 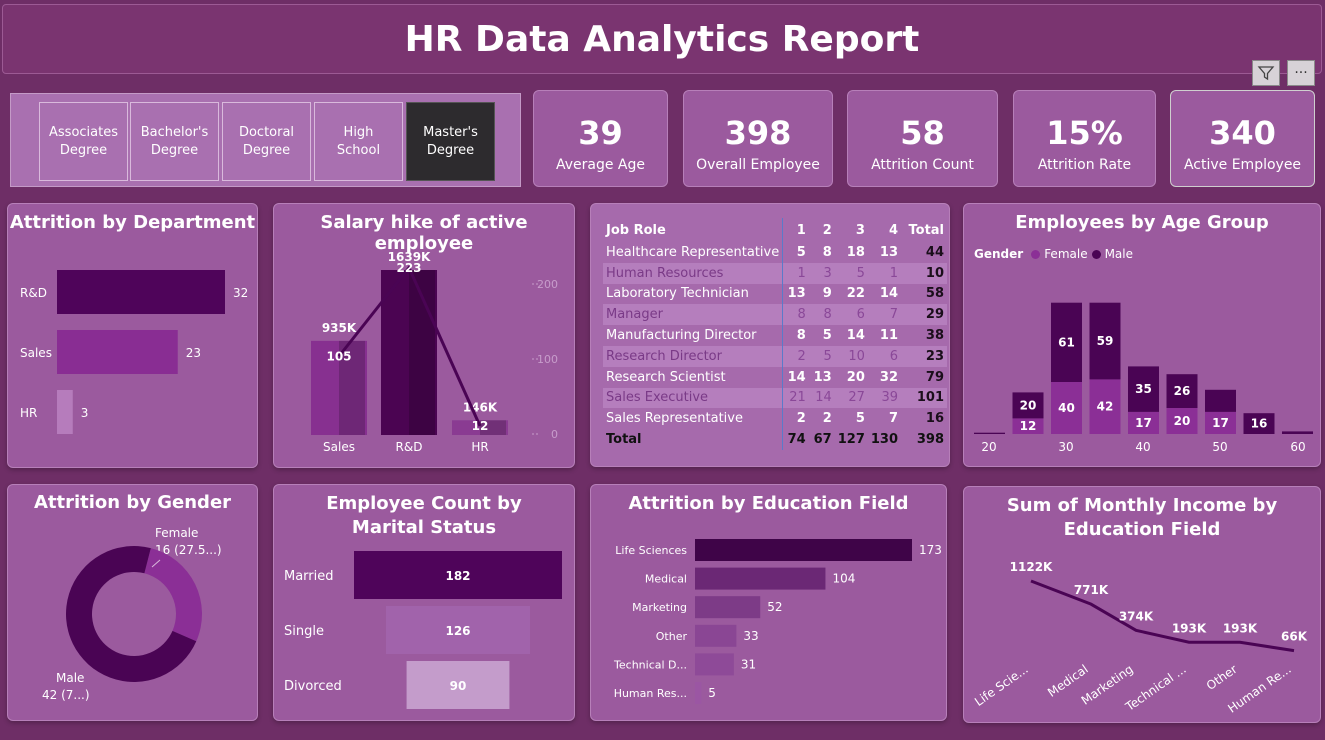 I want to click on kpi-value: 340, so click(x=1242, y=133).